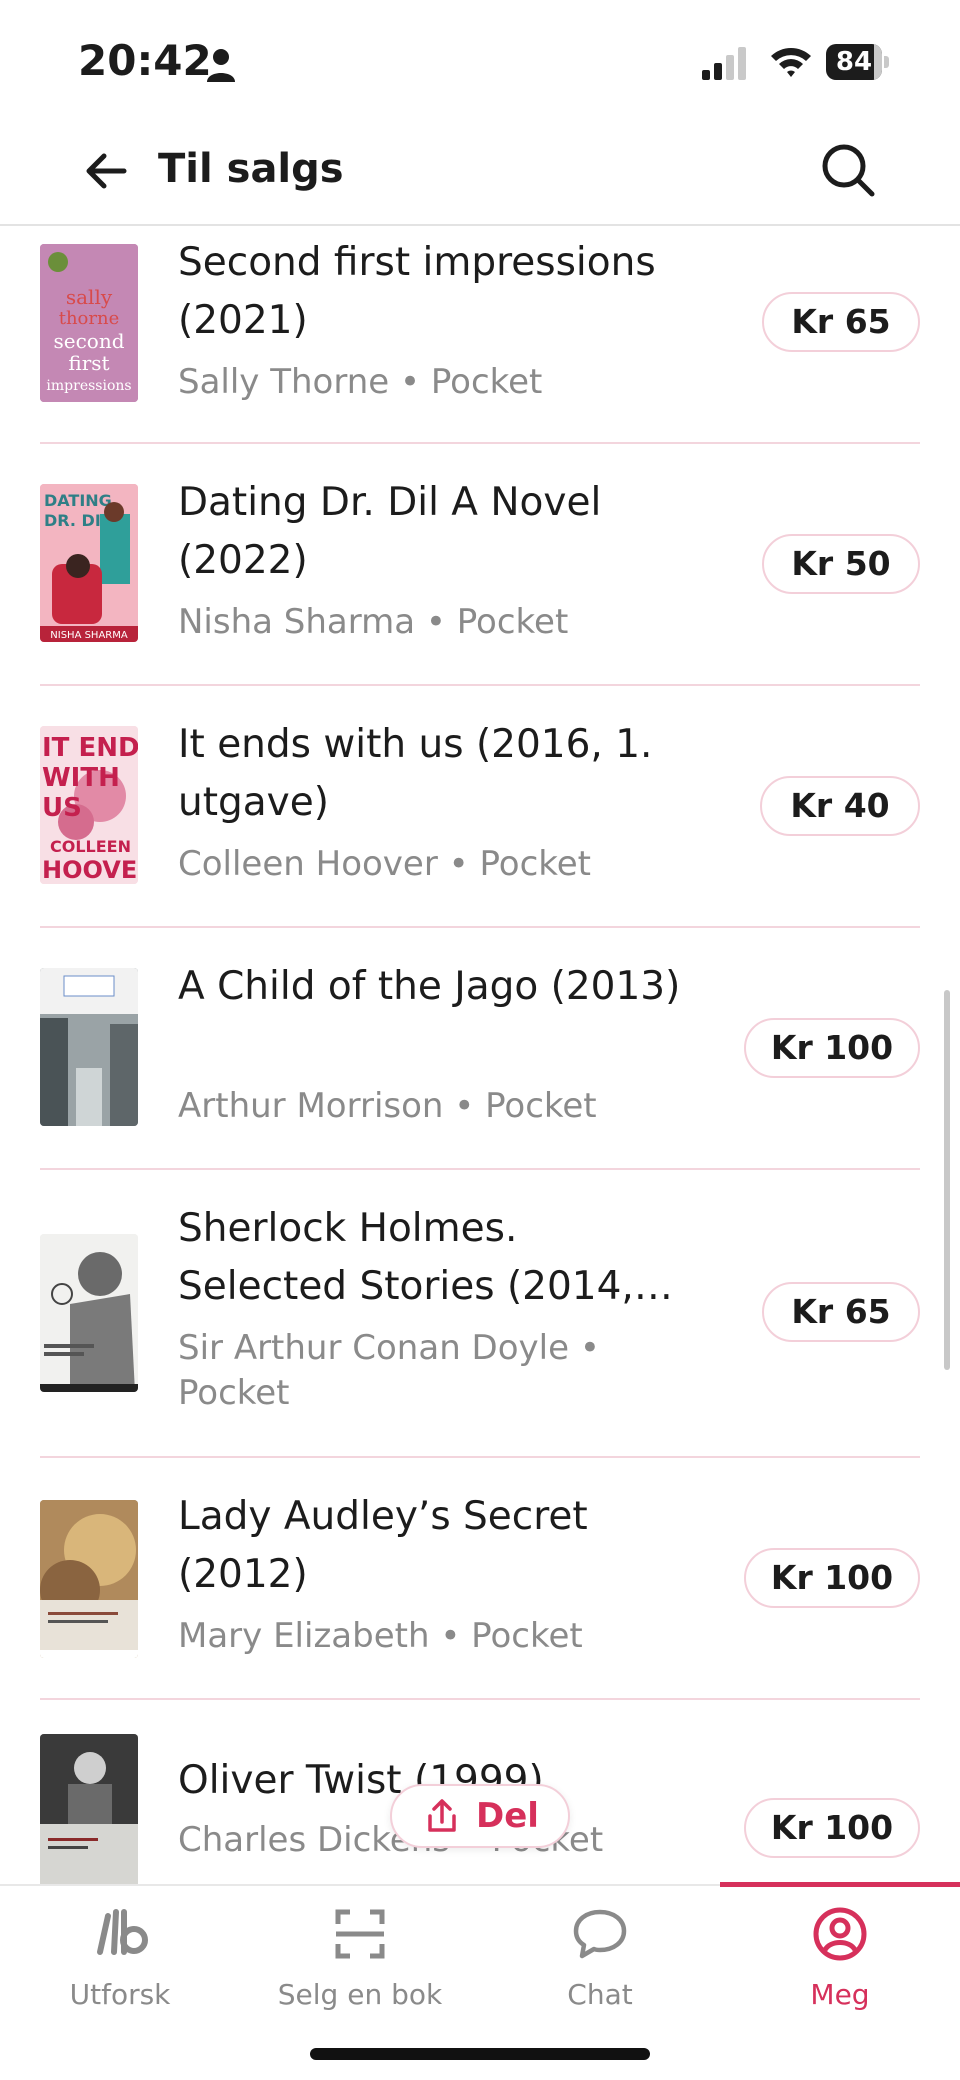 This screenshot has height=2080, width=960. What do you see at coordinates (383, 1545) in the screenshot?
I see `book-title: Lady Audley’s Secret (2012)` at bounding box center [383, 1545].